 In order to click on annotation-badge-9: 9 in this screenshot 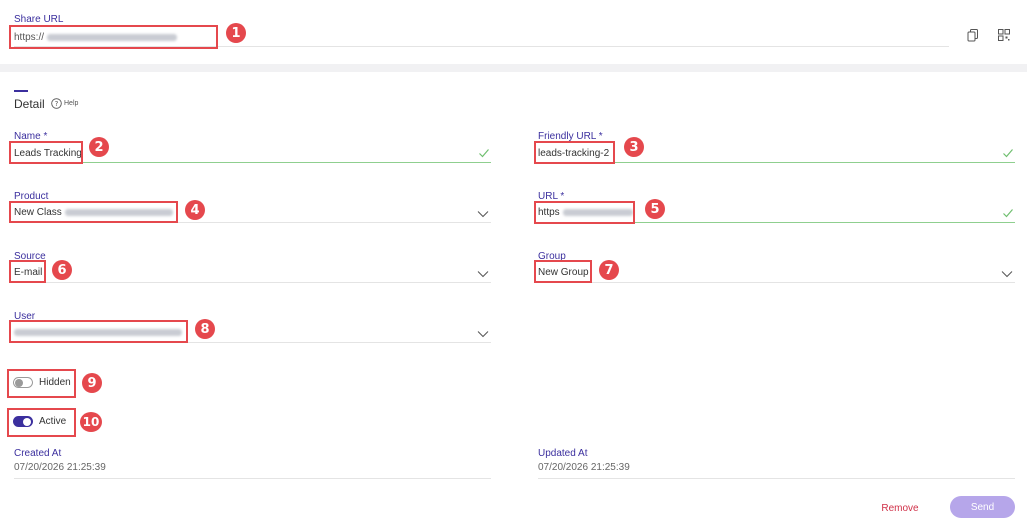, I will do `click(92, 383)`.